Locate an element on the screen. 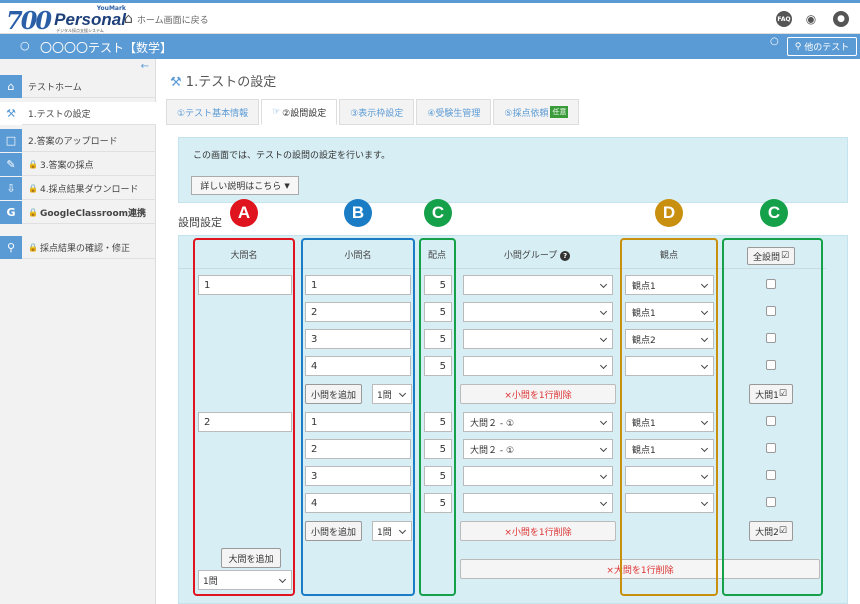 The width and height of the screenshot is (860, 604). other-test-button: ⚲ 他のテスト is located at coordinates (822, 46).